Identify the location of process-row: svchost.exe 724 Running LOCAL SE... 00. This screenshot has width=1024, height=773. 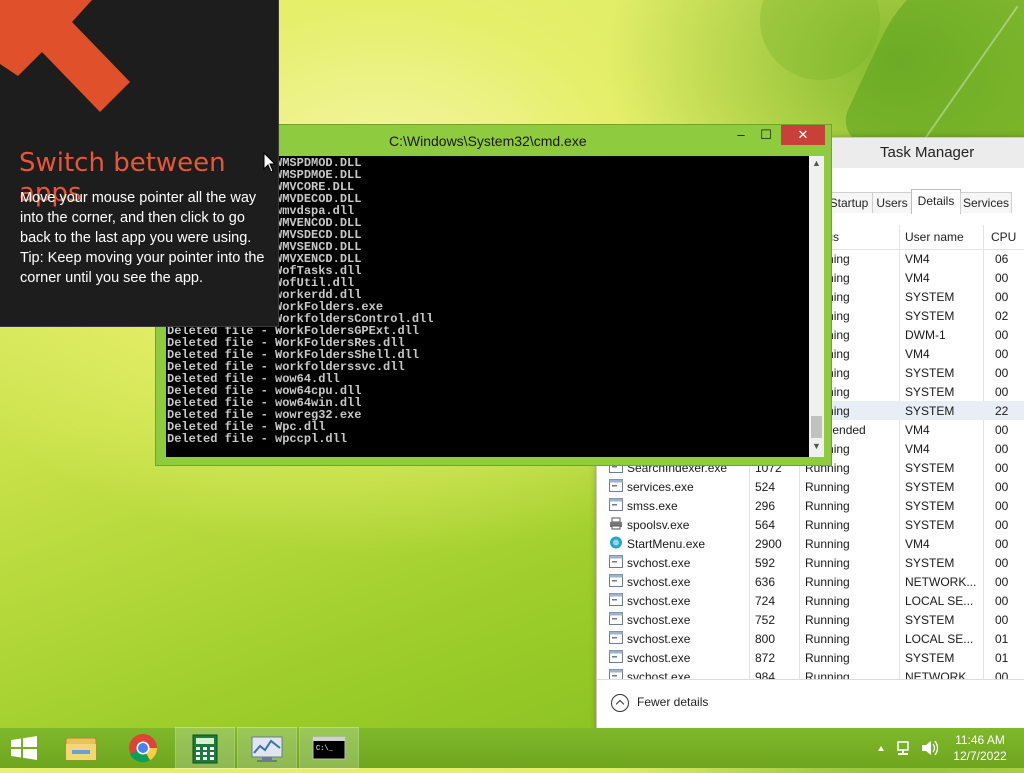
(810, 600).